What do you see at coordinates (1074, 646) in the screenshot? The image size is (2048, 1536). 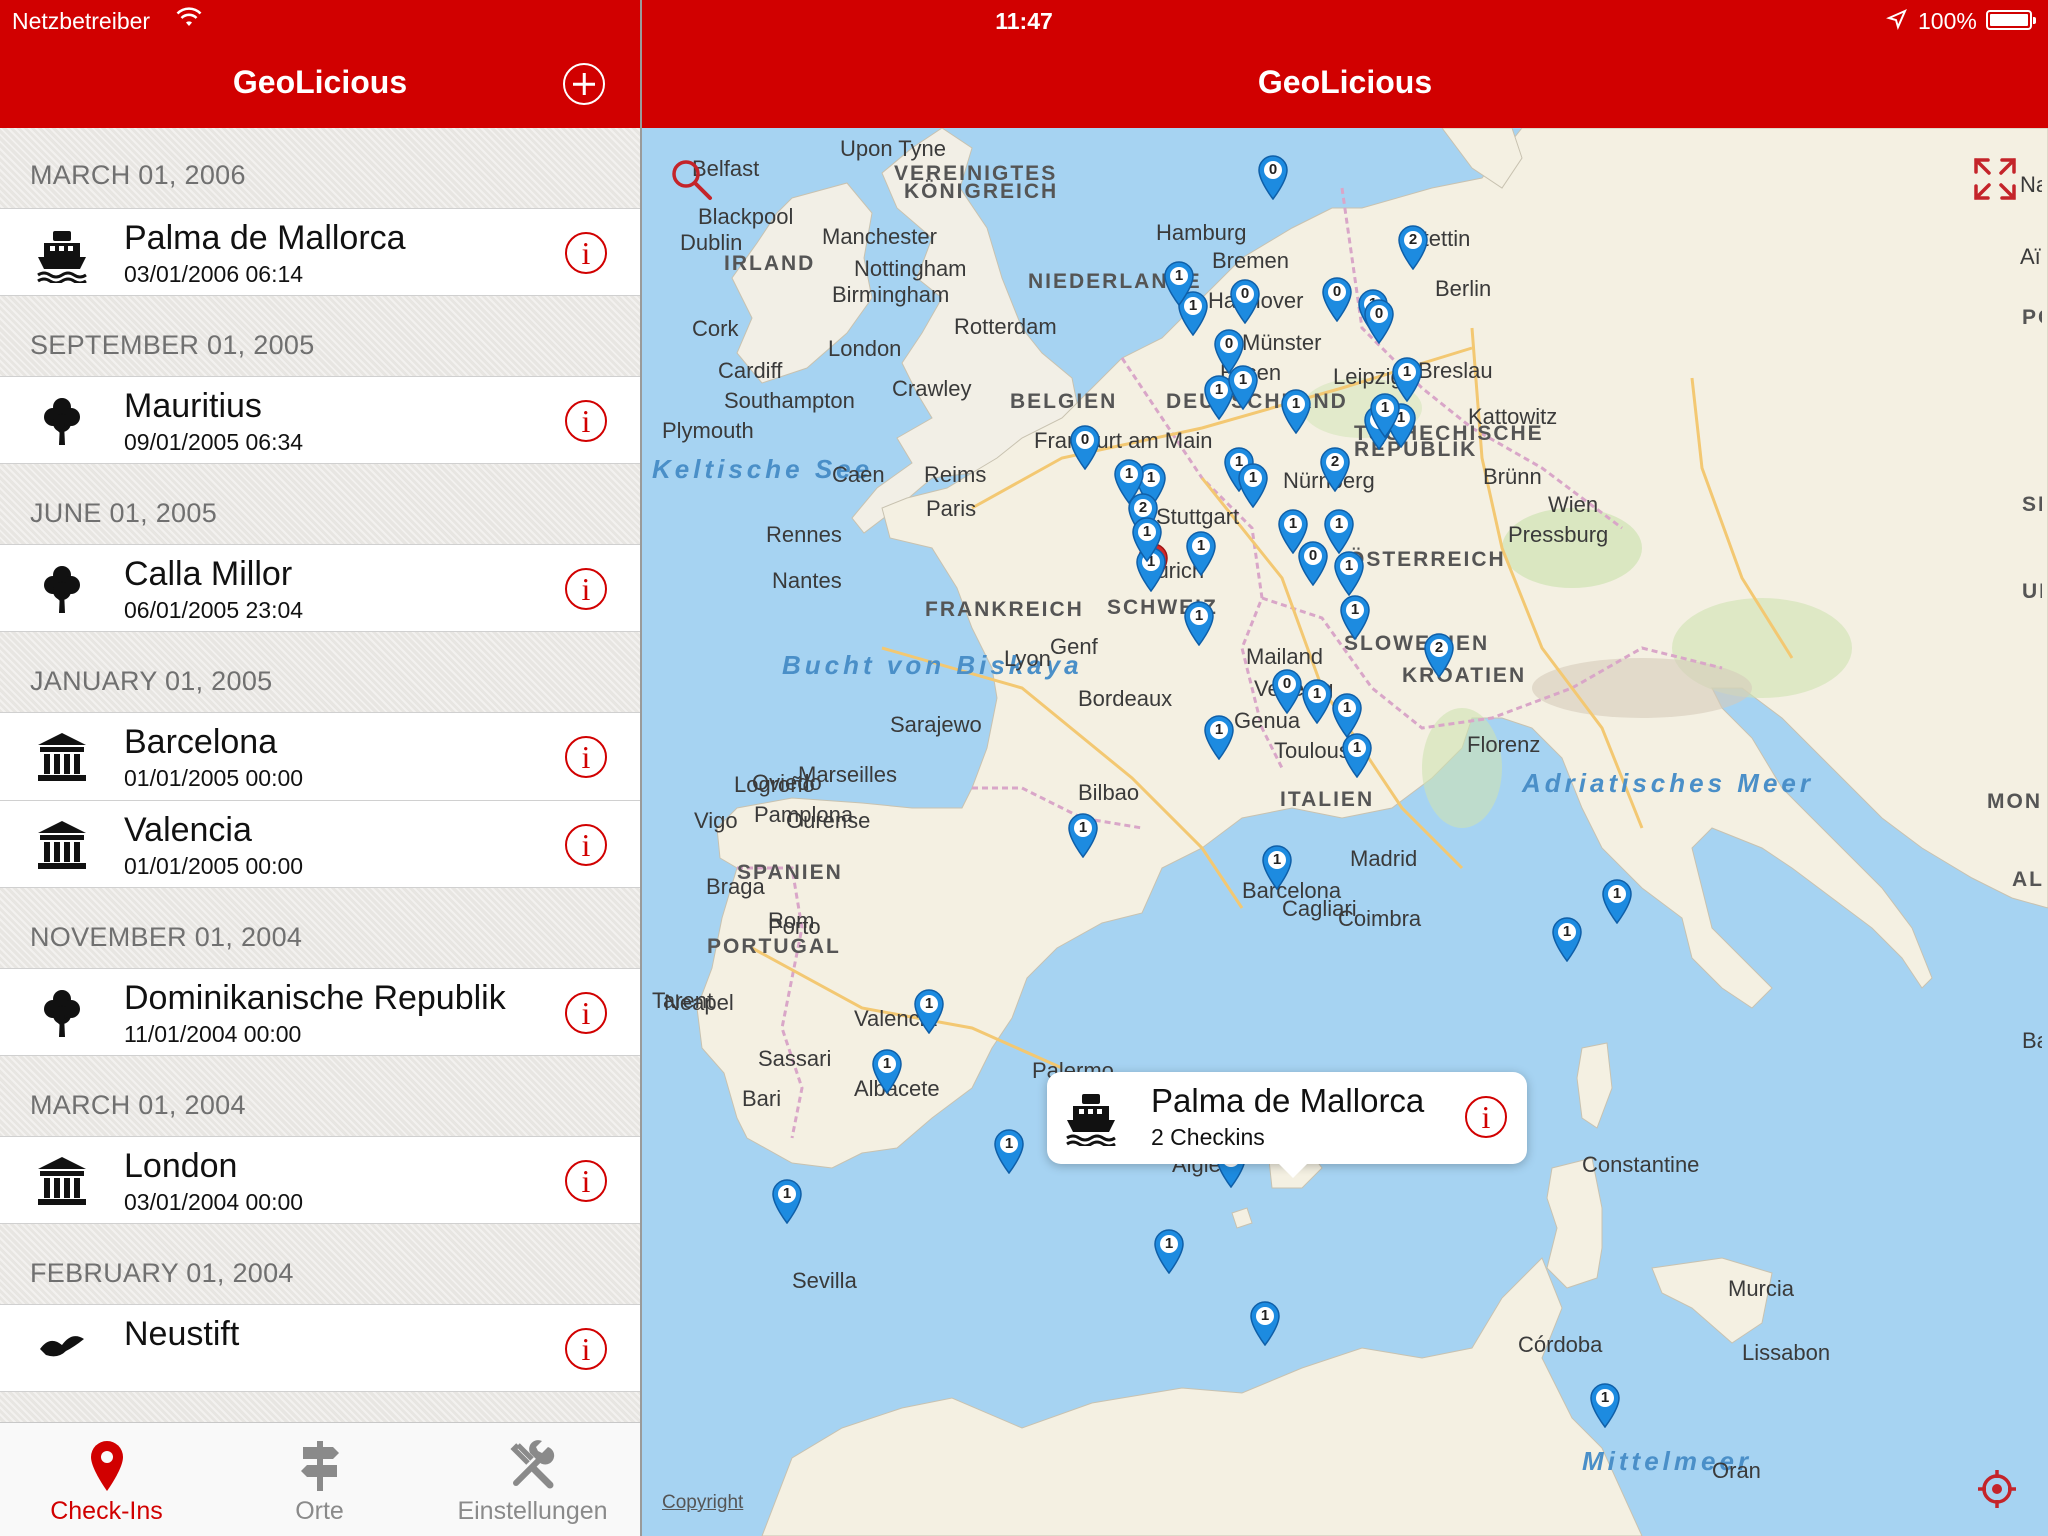 I see `map-citie-label: Genf` at bounding box center [1074, 646].